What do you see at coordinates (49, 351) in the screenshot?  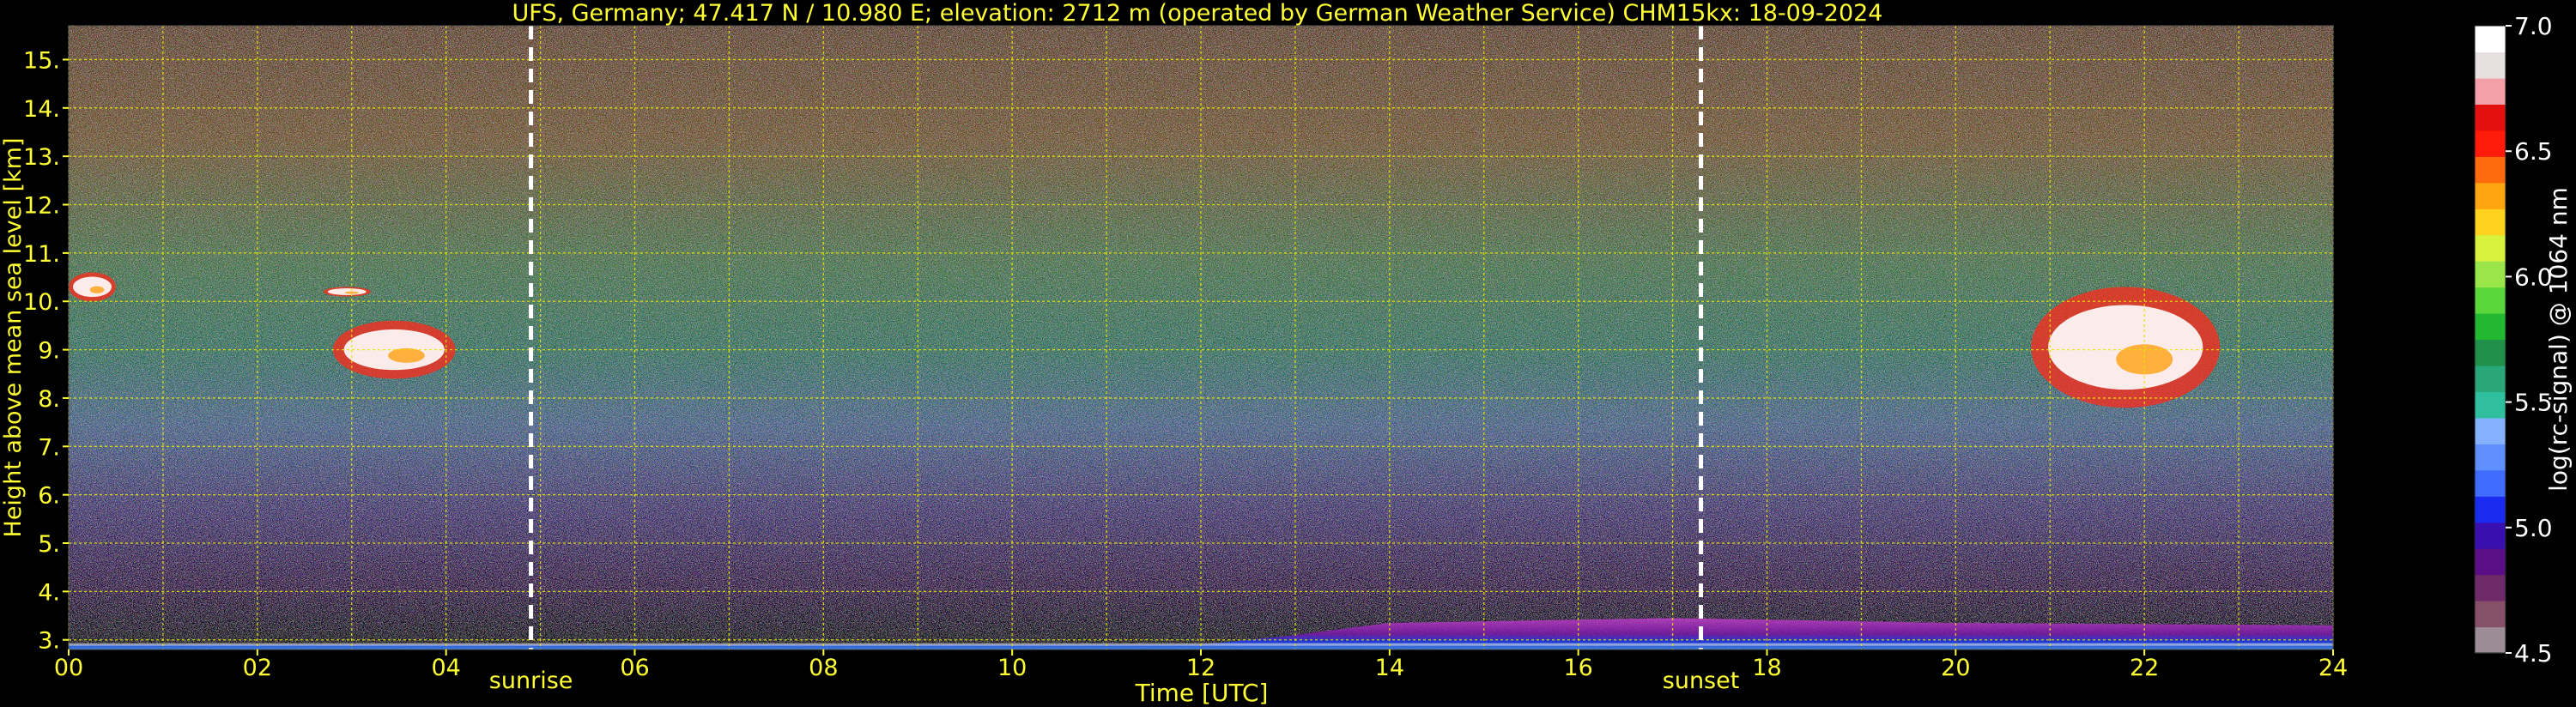 I see `y-tick-label: 9.` at bounding box center [49, 351].